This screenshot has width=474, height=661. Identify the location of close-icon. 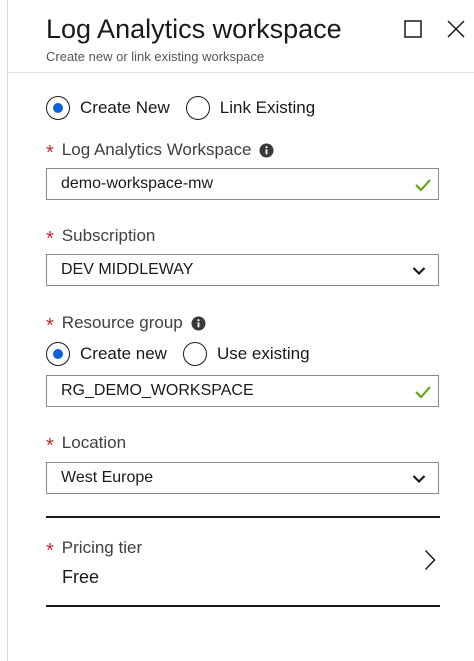
(456, 29).